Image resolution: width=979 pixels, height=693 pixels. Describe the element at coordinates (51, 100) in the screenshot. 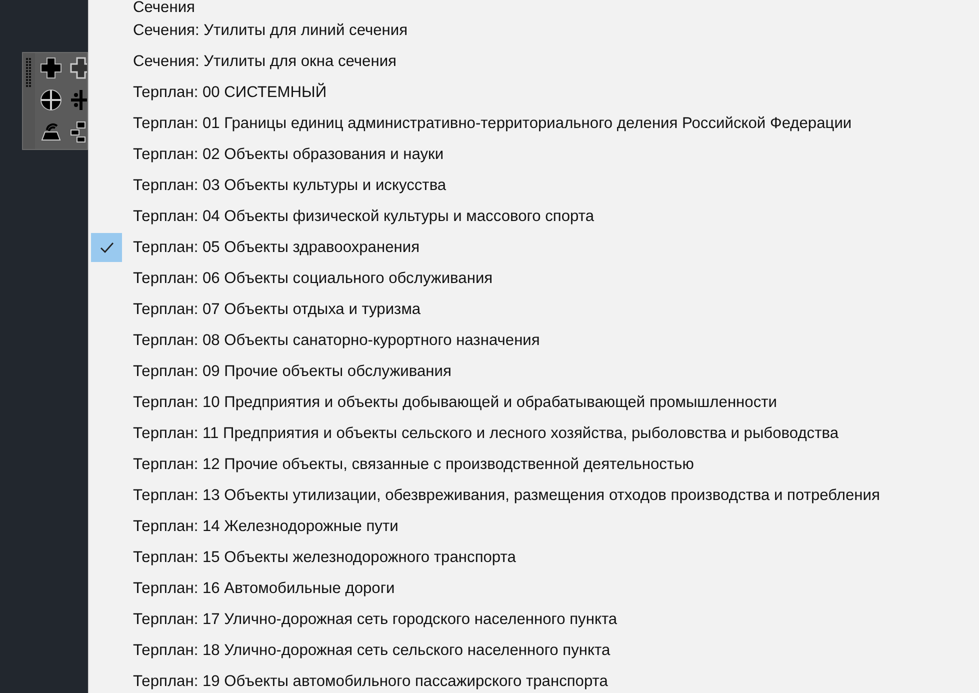

I see `crosshair-circle-icon` at that location.